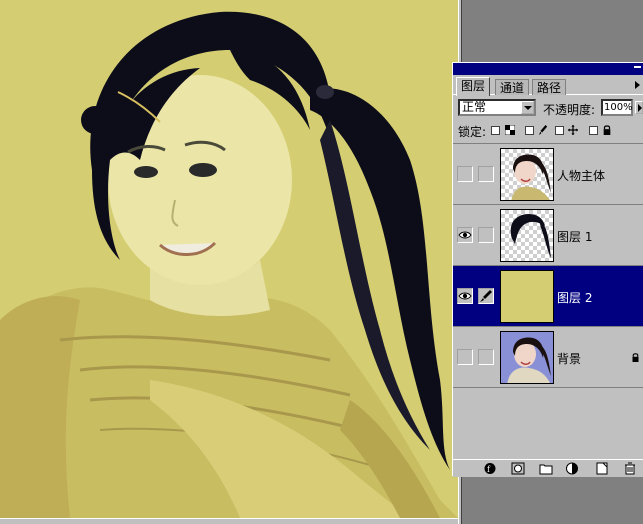 The image size is (643, 524). I want to click on palette-tabs: 图层 通道 路径, so click(548, 86).